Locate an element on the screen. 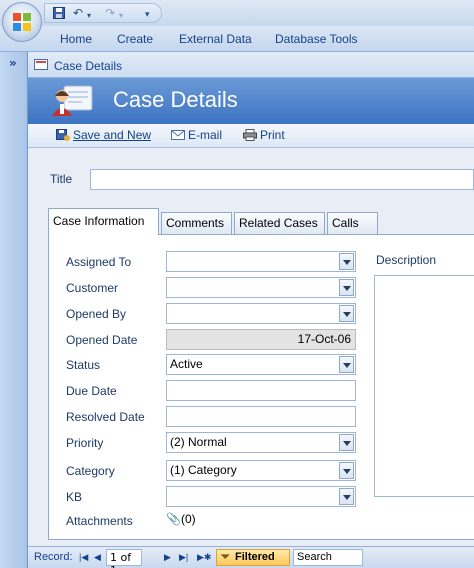  save-and-new-button: Save and New is located at coordinates (103, 135).